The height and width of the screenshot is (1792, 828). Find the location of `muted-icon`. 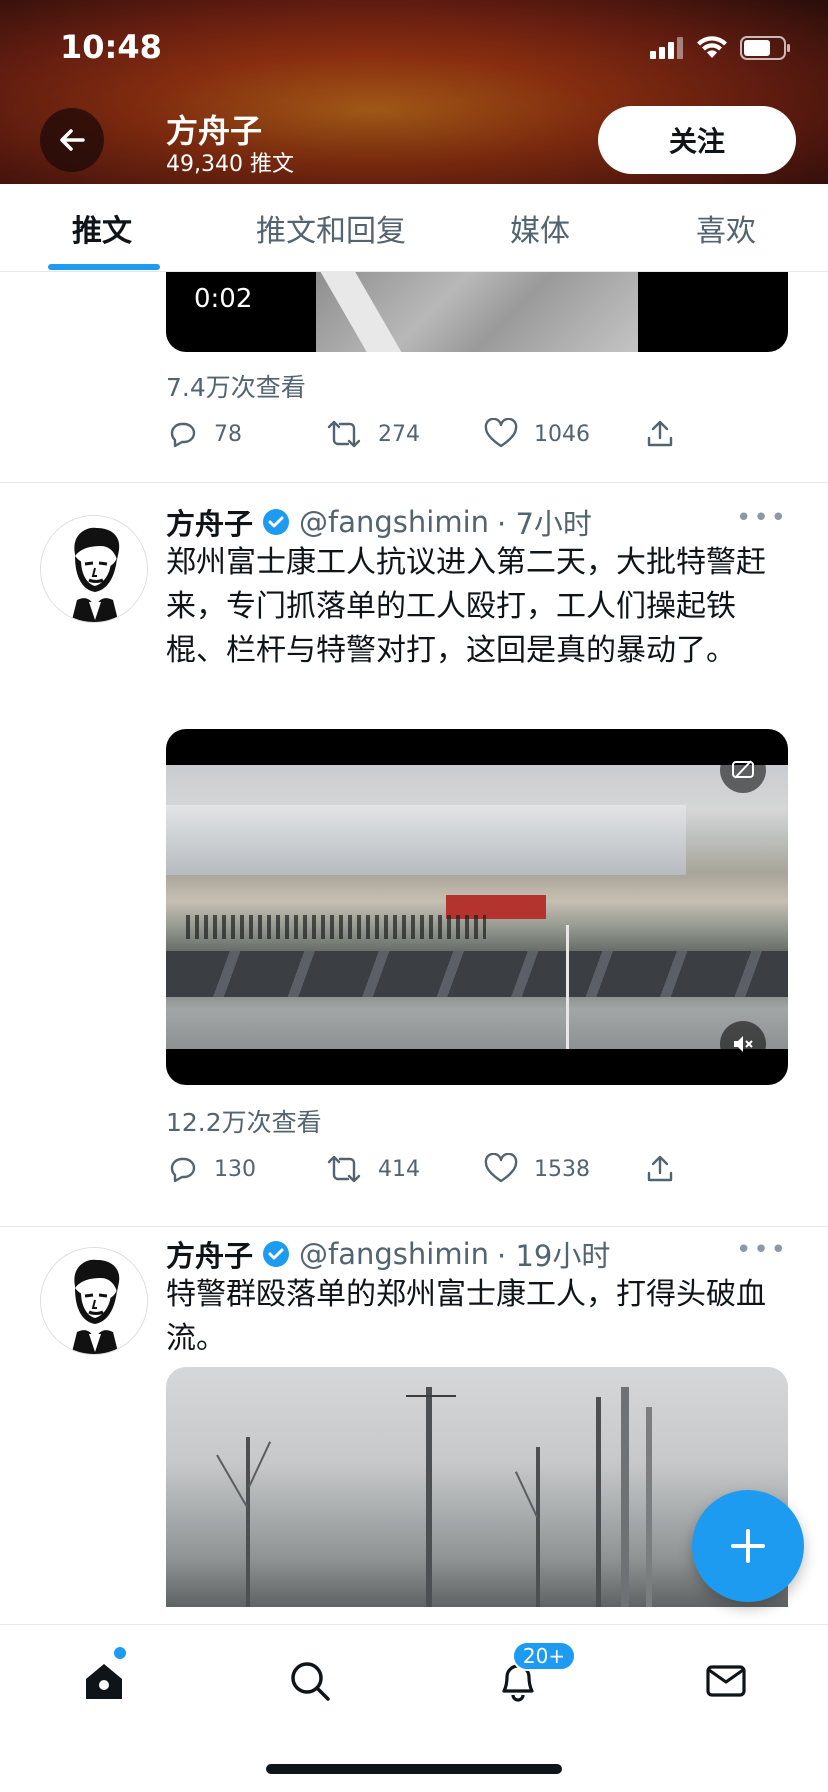

muted-icon is located at coordinates (743, 1044).